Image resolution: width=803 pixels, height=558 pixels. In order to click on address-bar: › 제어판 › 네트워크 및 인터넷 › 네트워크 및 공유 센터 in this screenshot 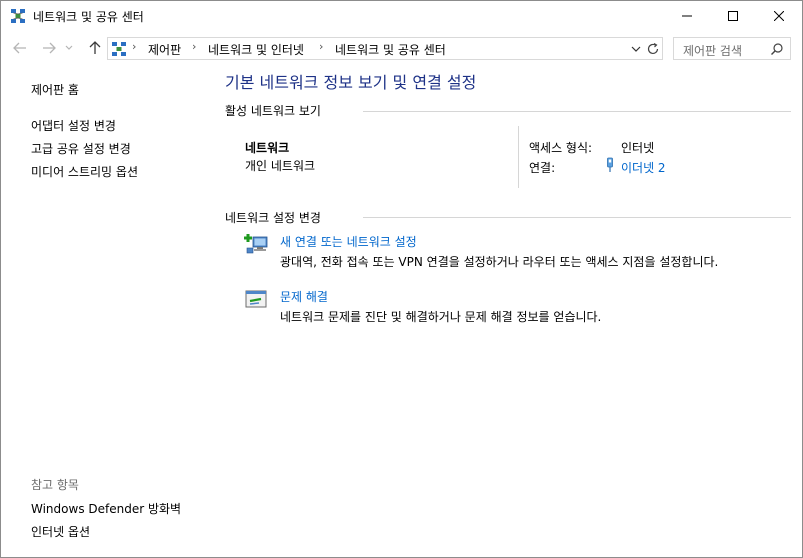, I will do `click(385, 48)`.